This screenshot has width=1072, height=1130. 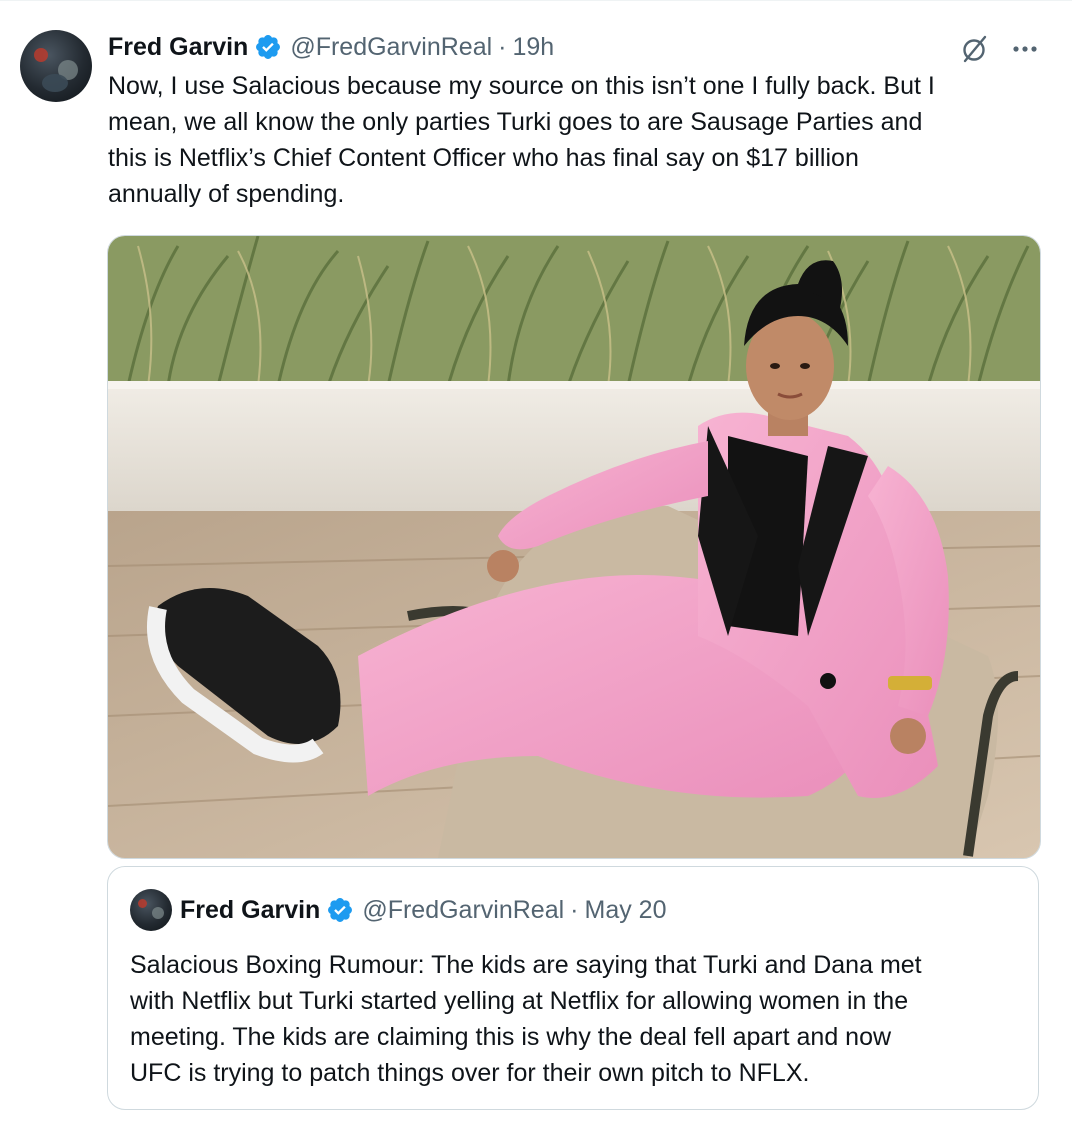 What do you see at coordinates (534, 47) in the screenshot?
I see `tweet-timestamp: 19h` at bounding box center [534, 47].